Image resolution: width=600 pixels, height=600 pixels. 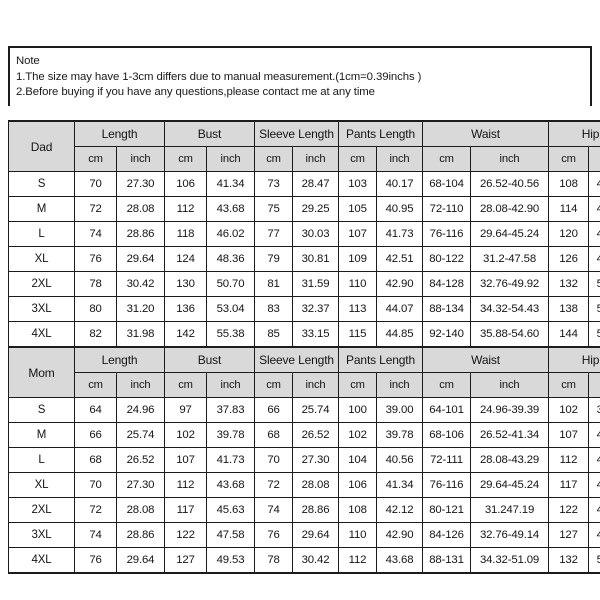 I want to click on cell-value: 39.00, so click(x=400, y=410).